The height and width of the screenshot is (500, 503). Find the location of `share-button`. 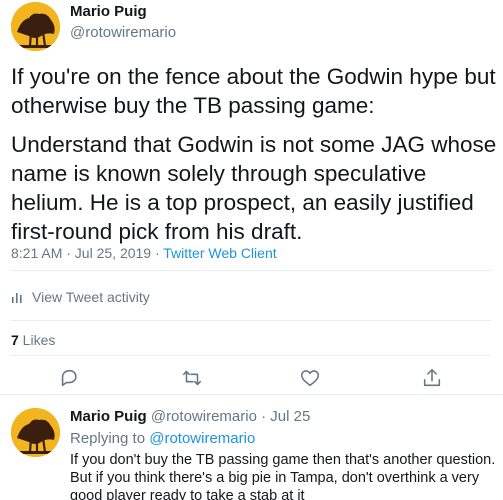

share-button is located at coordinates (432, 378).